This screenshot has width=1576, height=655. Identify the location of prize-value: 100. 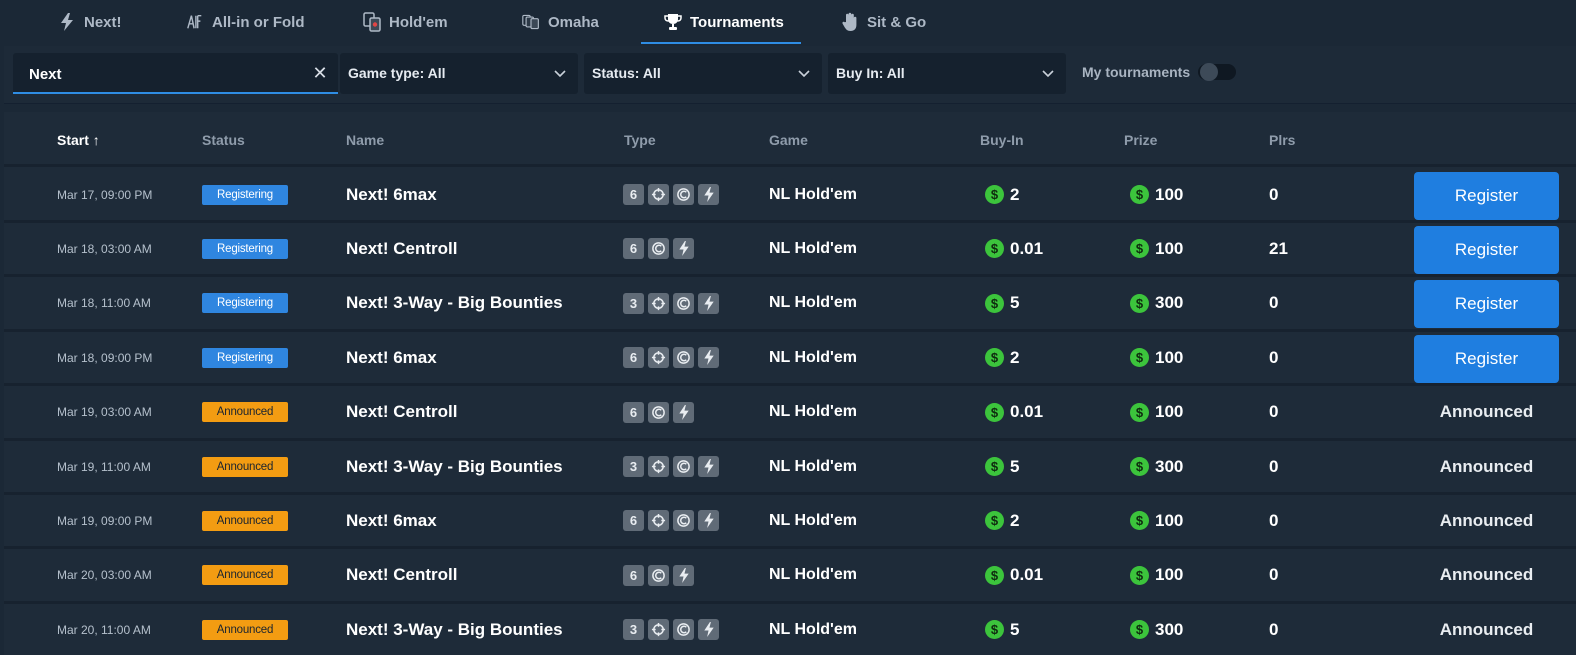
(1169, 357).